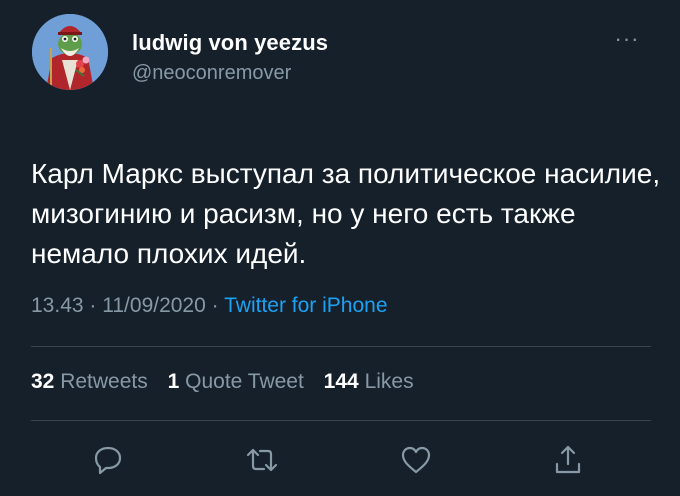  I want to click on likes-label: Likes, so click(389, 381).